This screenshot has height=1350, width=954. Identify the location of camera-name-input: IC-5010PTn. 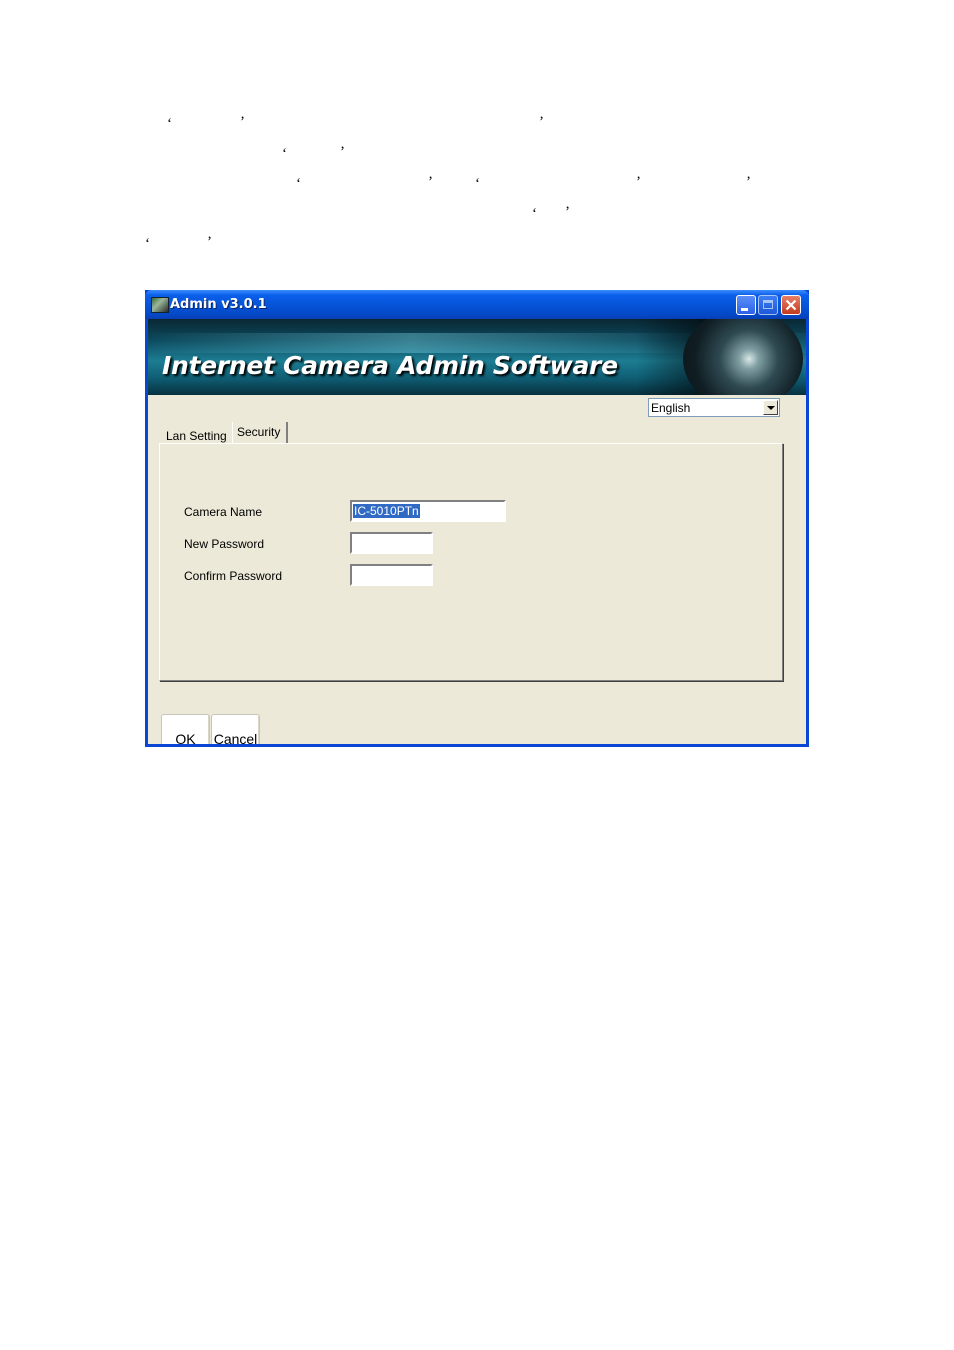
(428, 511).